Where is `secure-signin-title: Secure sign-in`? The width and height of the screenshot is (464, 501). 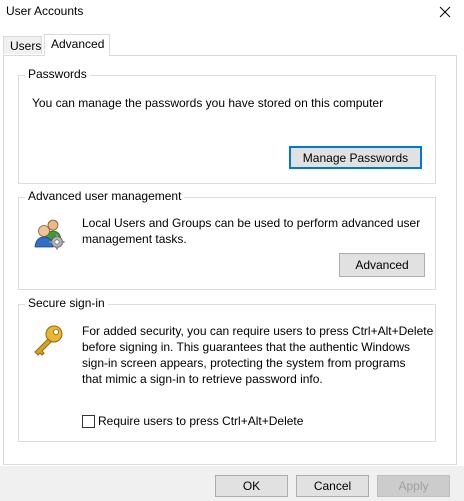 secure-signin-title: Secure sign-in is located at coordinates (66, 303).